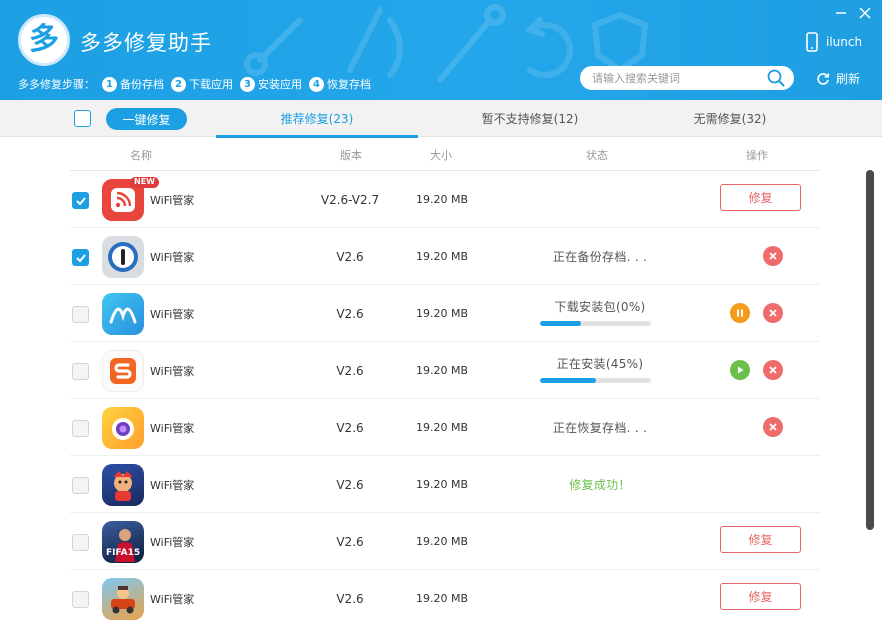 This screenshot has height=640, width=882. I want to click on app-status: 正在恢复存档. . ., so click(600, 428).